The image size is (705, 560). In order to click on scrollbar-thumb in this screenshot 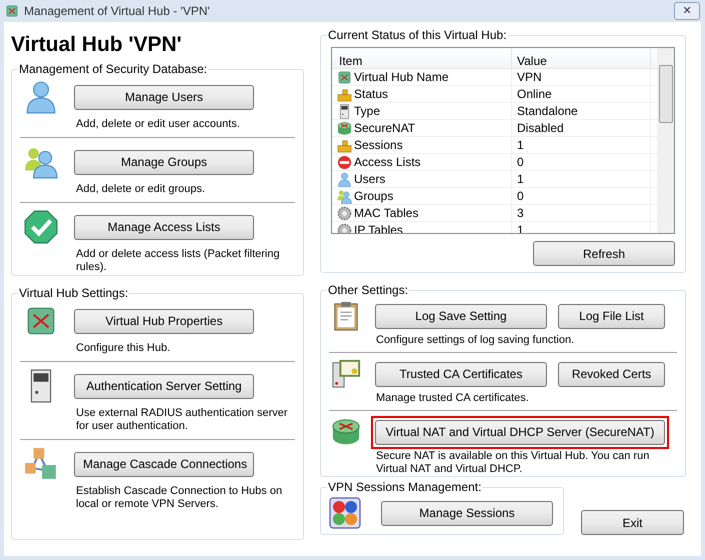, I will do `click(665, 94)`.